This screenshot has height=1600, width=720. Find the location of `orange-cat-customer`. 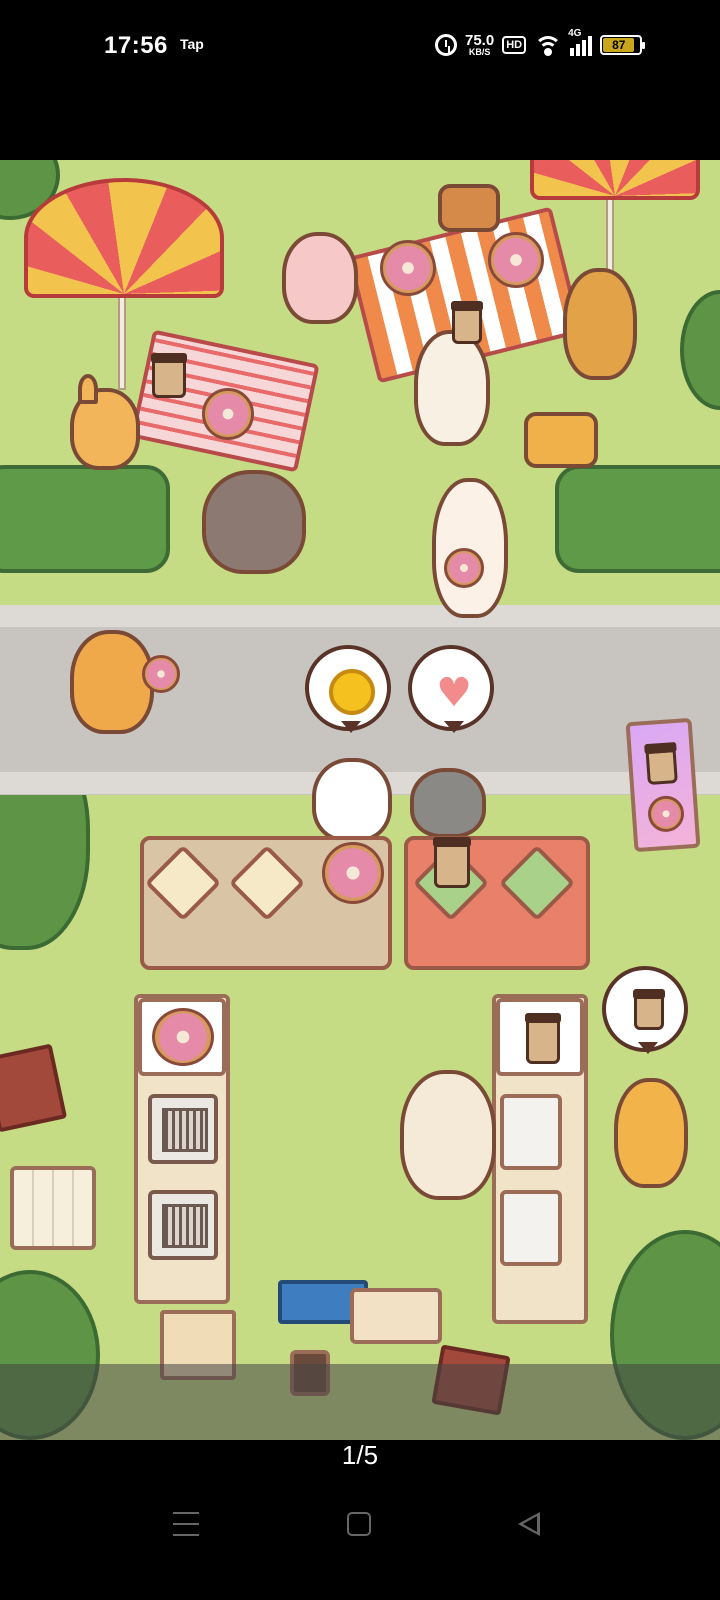

orange-cat-customer is located at coordinates (651, 1133).